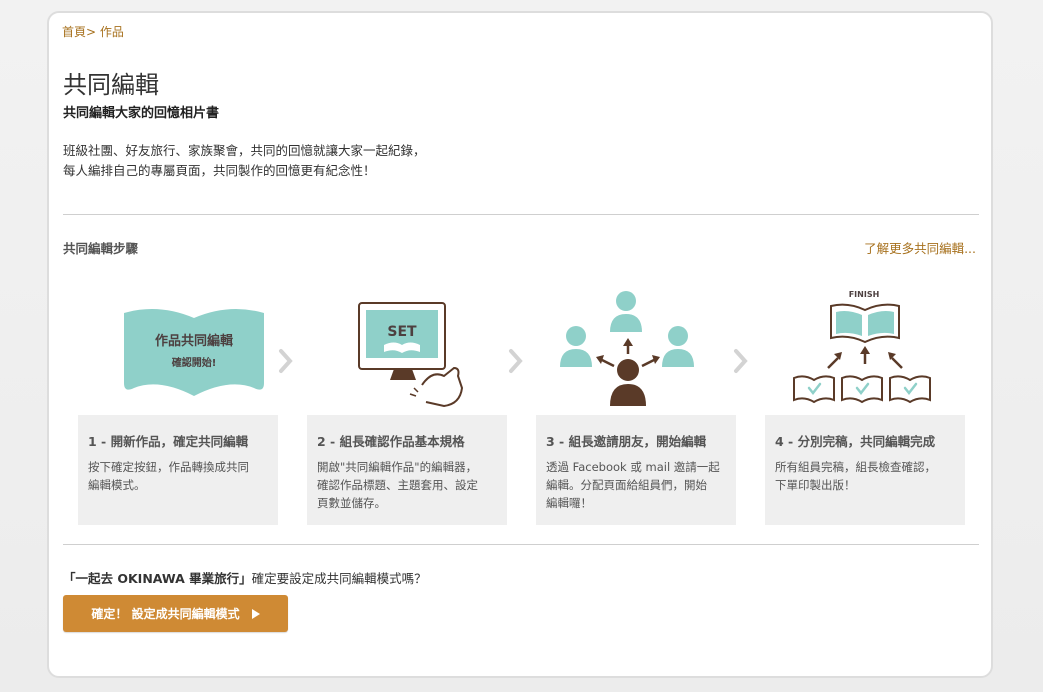 The image size is (1043, 692). Describe the element at coordinates (178, 476) in the screenshot. I see `step-1-description: 按下確定按鈕，作品轉換成共同 編輯模式。` at that location.